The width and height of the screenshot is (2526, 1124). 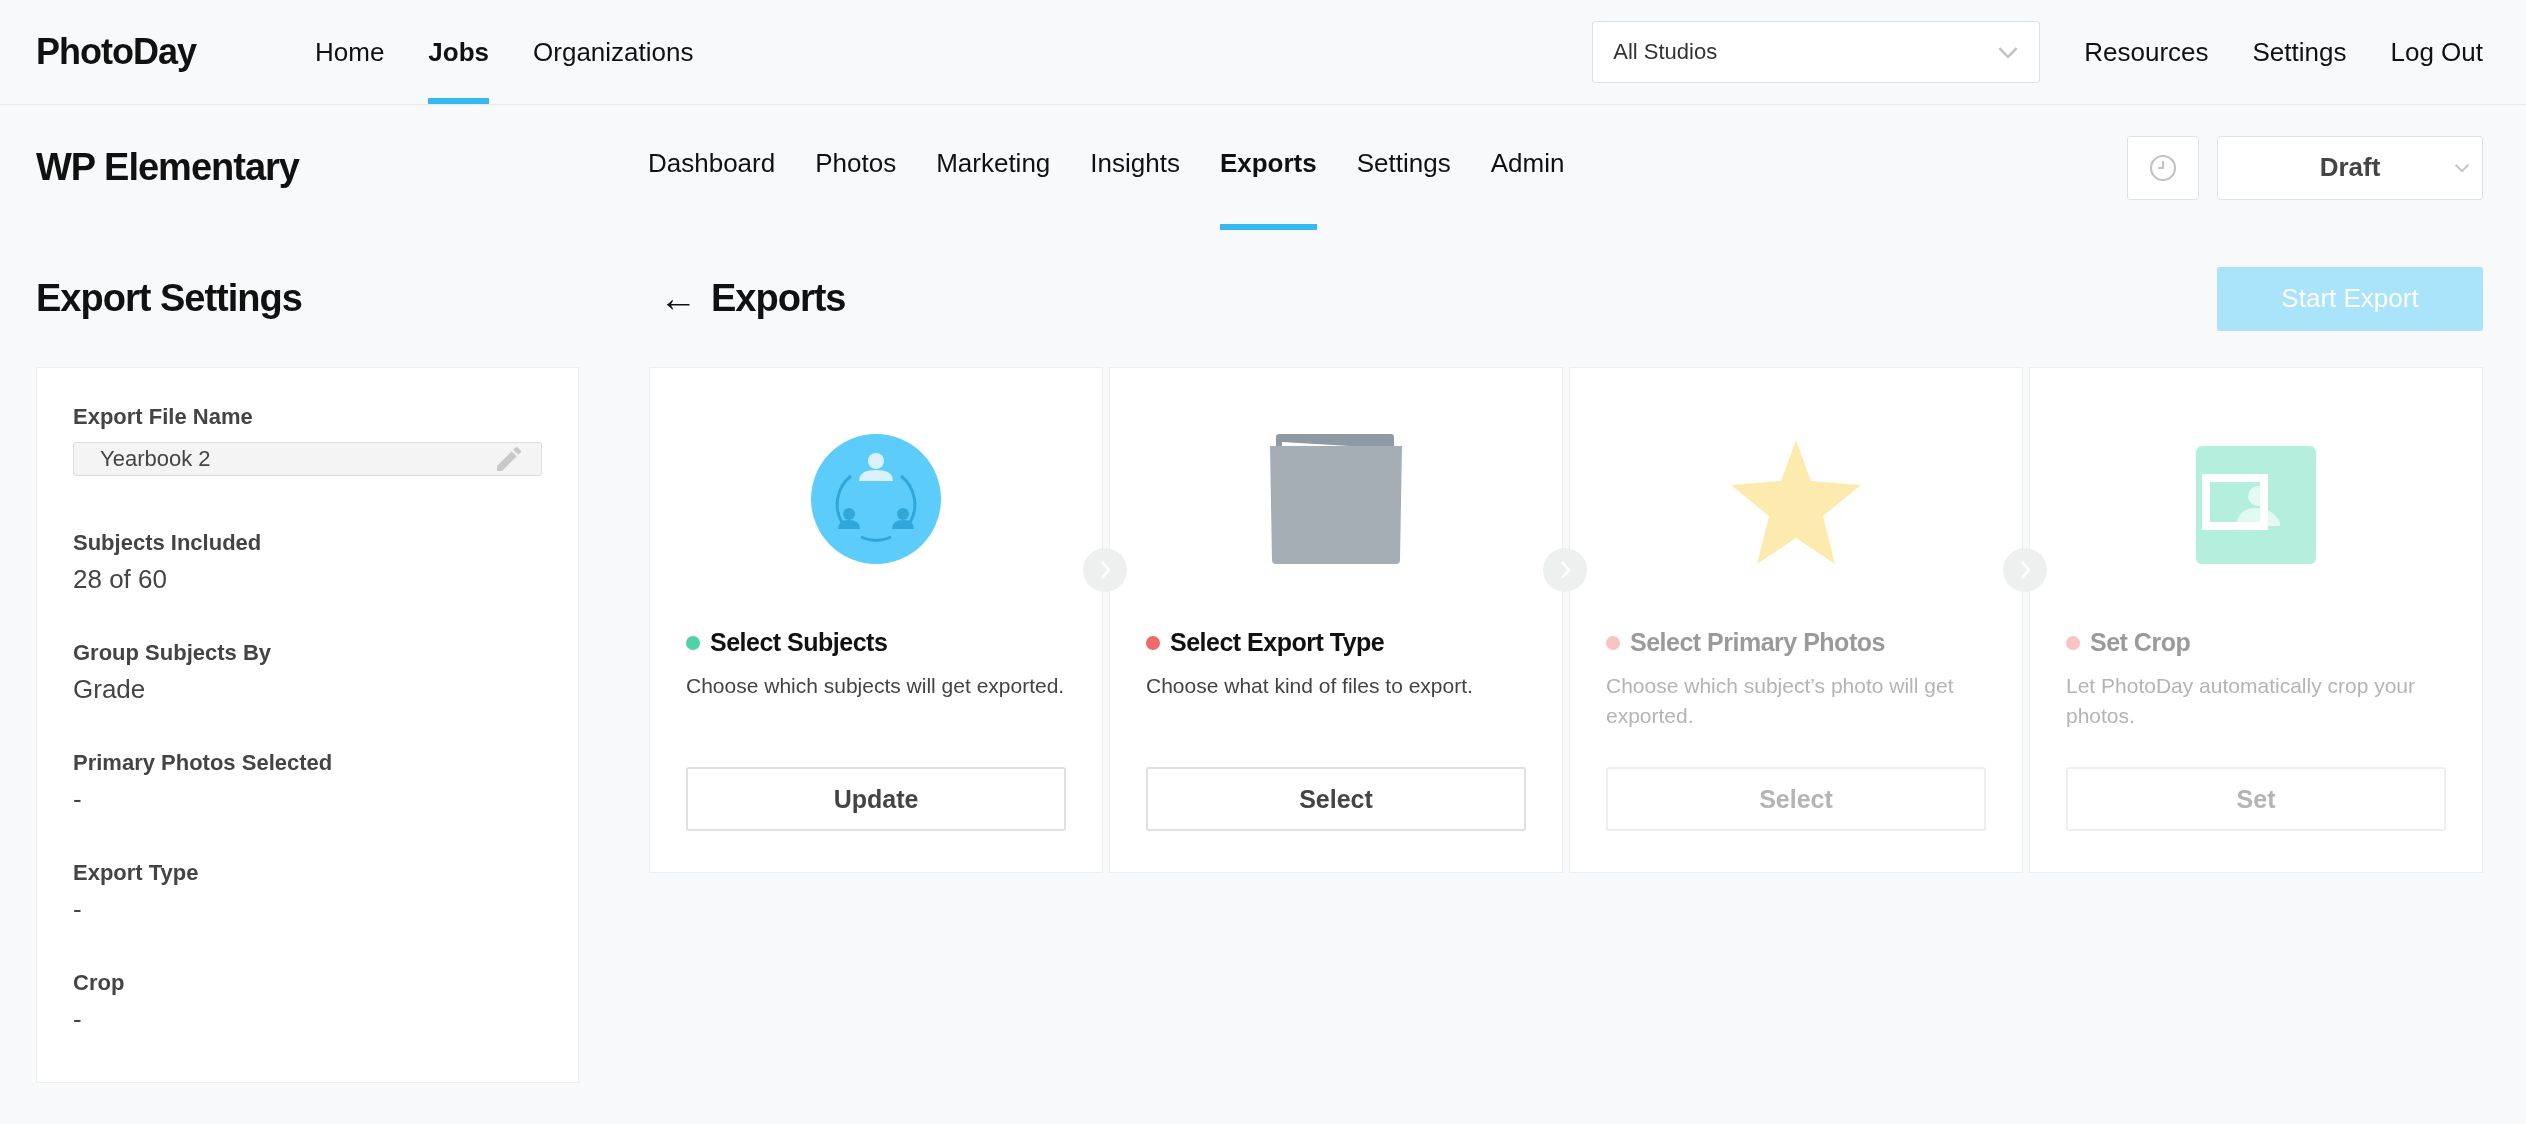 I want to click on file-name-field: Yearbook 2, so click(x=307, y=459).